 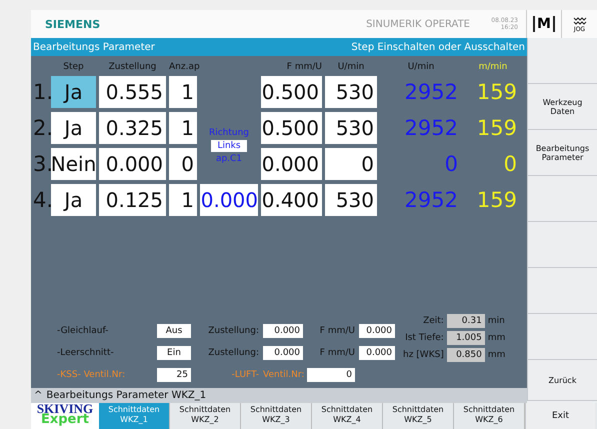 What do you see at coordinates (304, 67) in the screenshot?
I see `column-header: F mm/U` at bounding box center [304, 67].